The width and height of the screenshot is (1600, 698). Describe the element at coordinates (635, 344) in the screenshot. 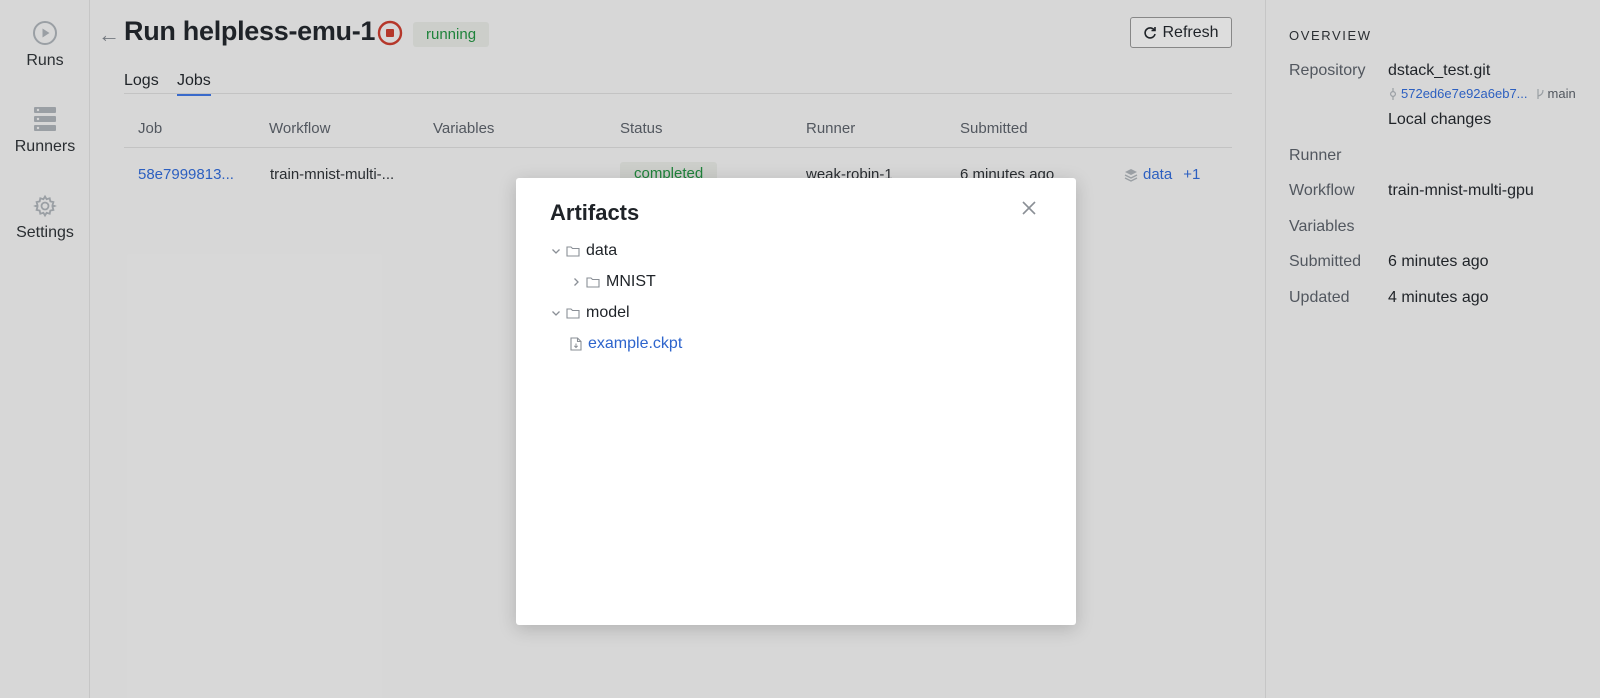

I see `file-link: example.ckpt` at that location.